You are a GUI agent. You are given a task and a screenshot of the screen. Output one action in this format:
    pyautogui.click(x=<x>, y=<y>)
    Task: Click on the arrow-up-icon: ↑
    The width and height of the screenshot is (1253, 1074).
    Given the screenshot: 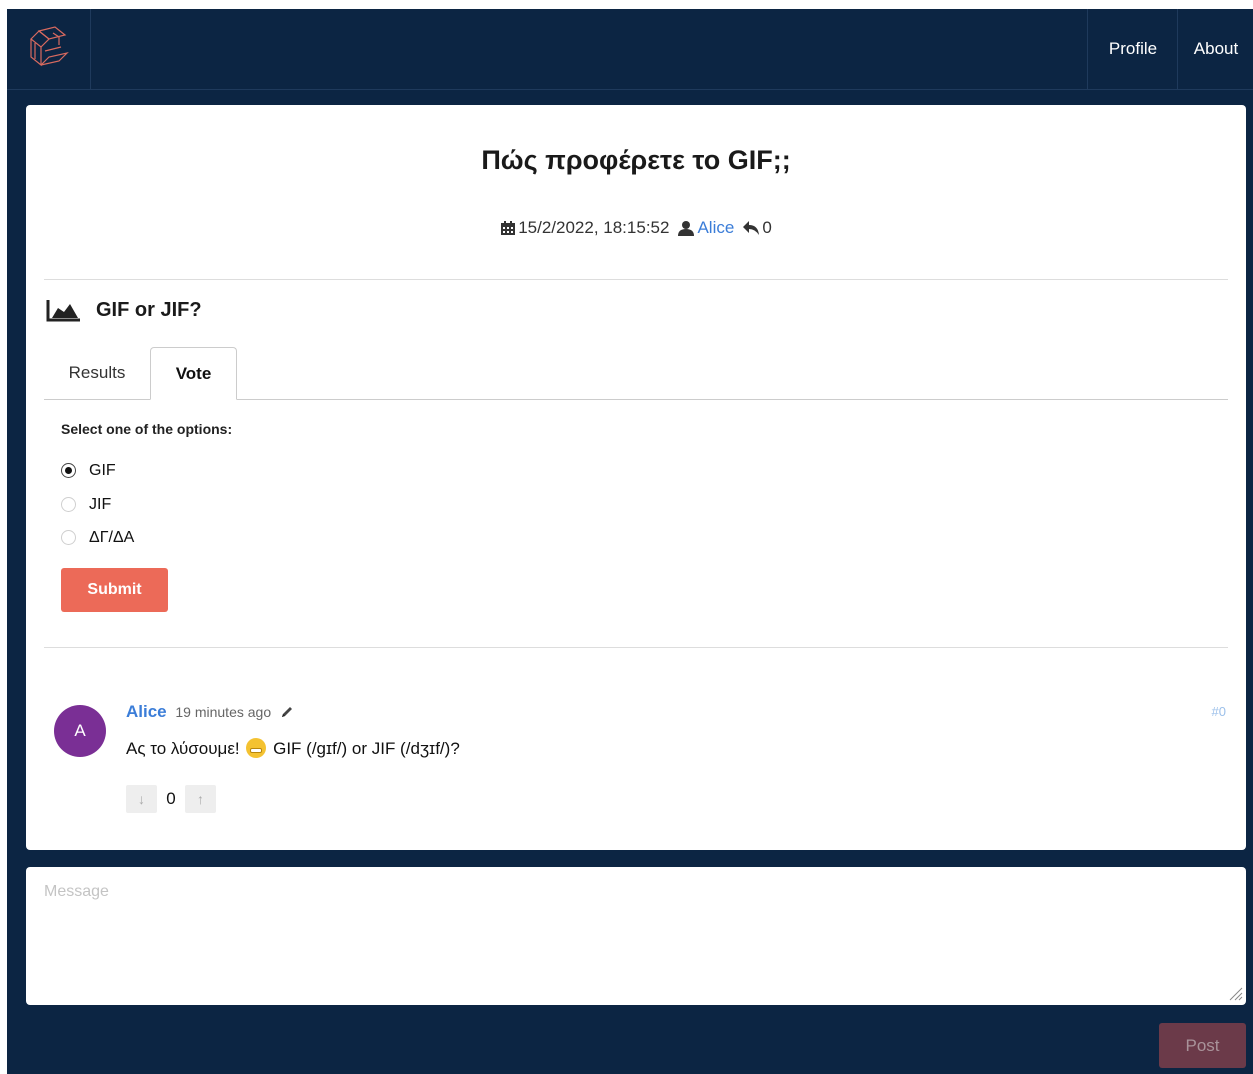 What is the action you would take?
    pyautogui.click(x=200, y=799)
    